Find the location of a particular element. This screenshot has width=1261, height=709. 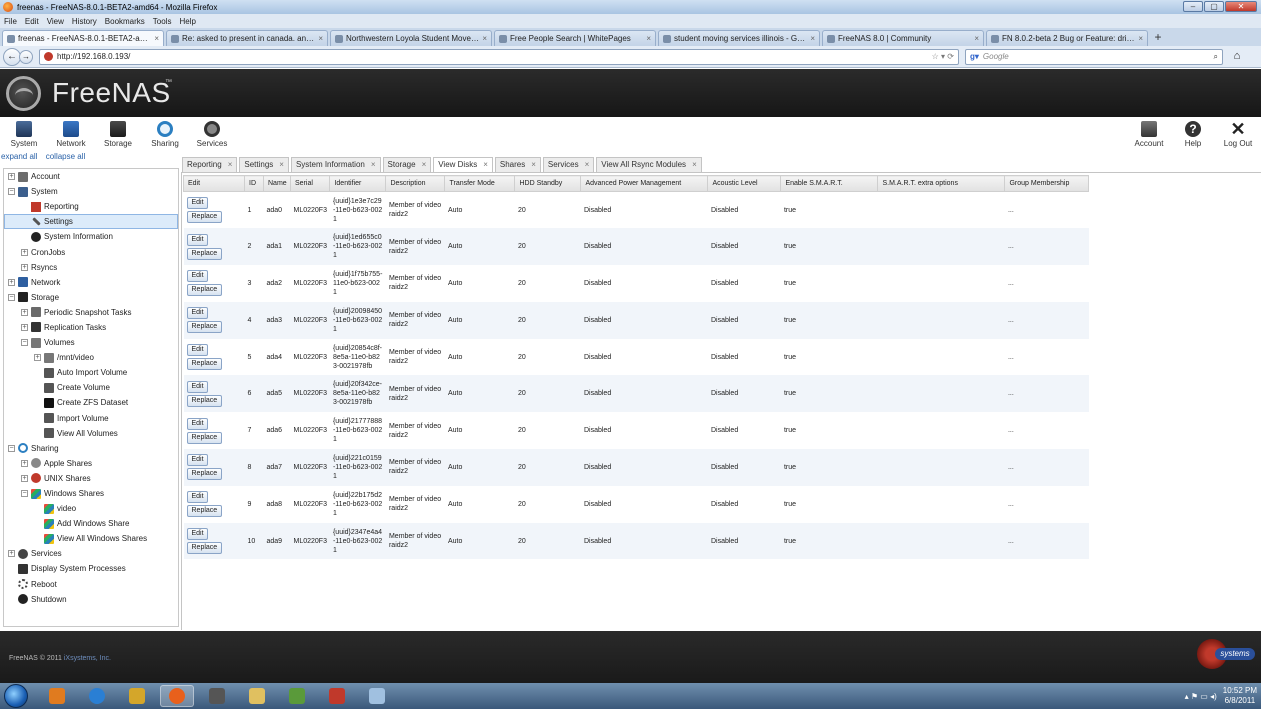

tree-item-volumes: − Volumes is located at coordinates (91, 342).